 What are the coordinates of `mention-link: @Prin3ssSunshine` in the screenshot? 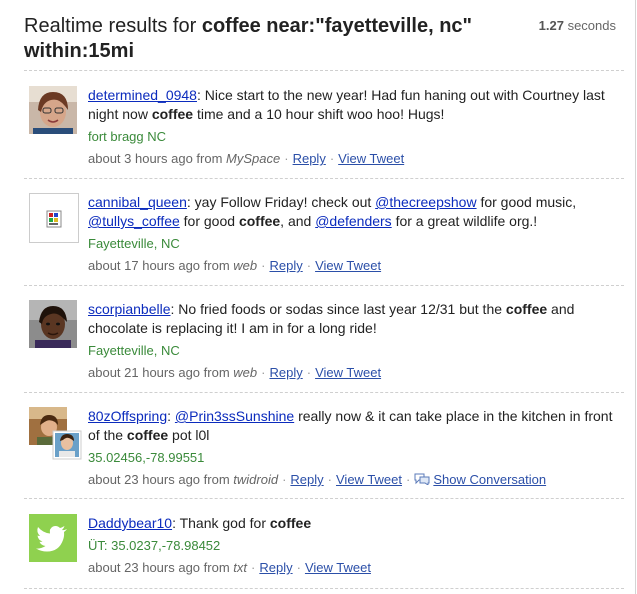 It's located at (234, 416).